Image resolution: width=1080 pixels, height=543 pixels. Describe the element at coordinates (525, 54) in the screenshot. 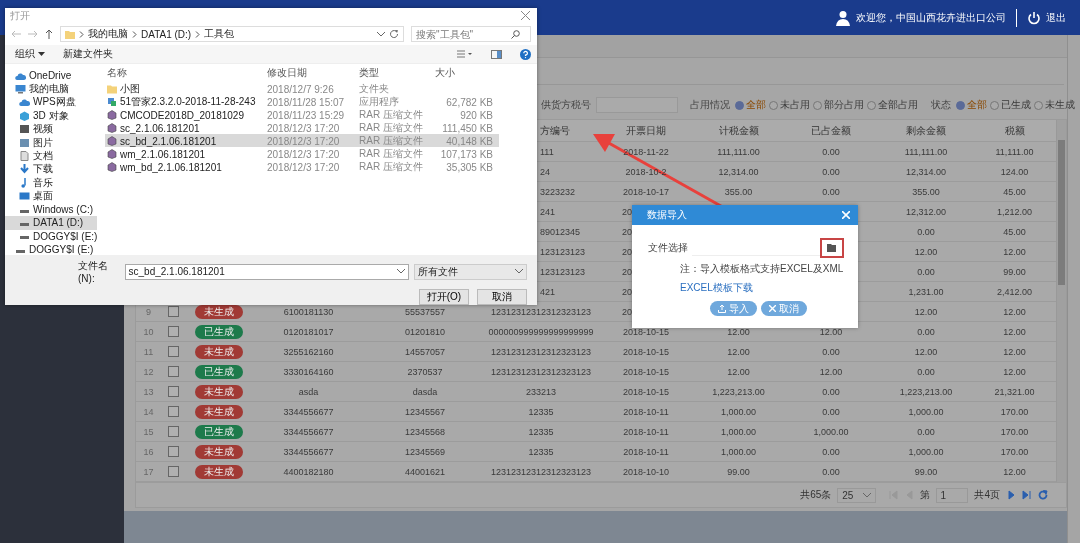

I see `help-icon` at that location.